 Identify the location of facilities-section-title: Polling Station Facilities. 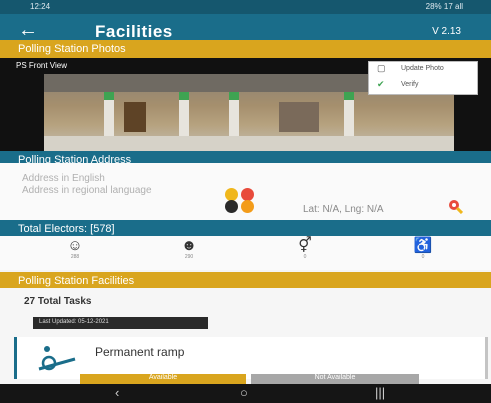
(76, 281).